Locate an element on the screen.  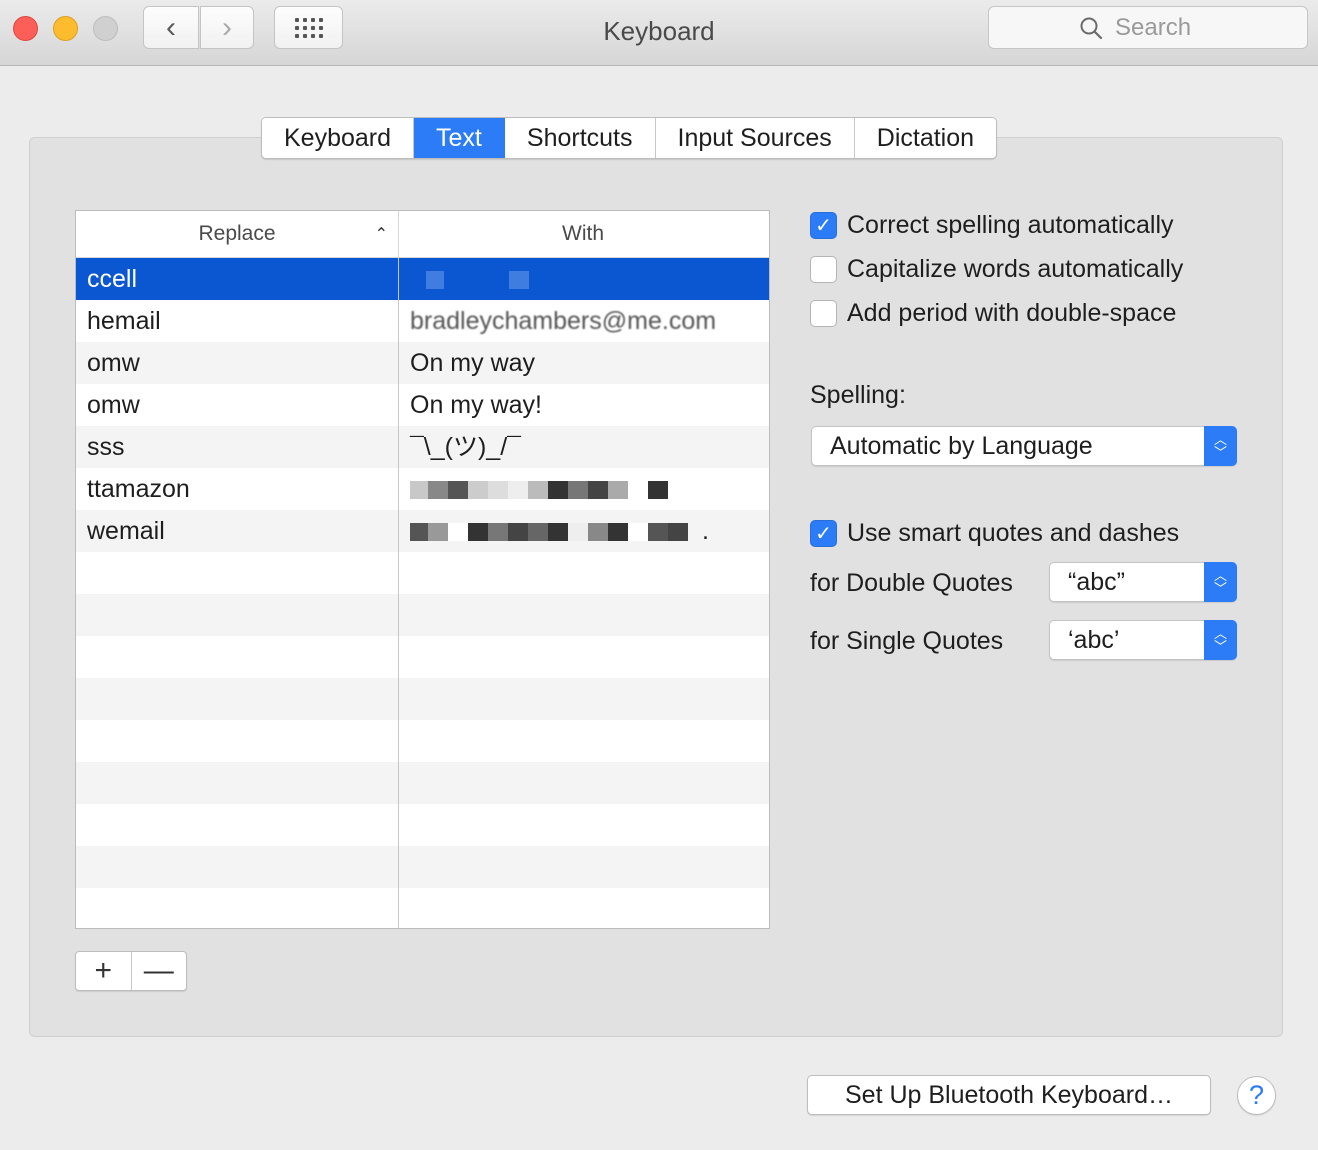
tab-input-sources: Input Sources is located at coordinates (755, 138).